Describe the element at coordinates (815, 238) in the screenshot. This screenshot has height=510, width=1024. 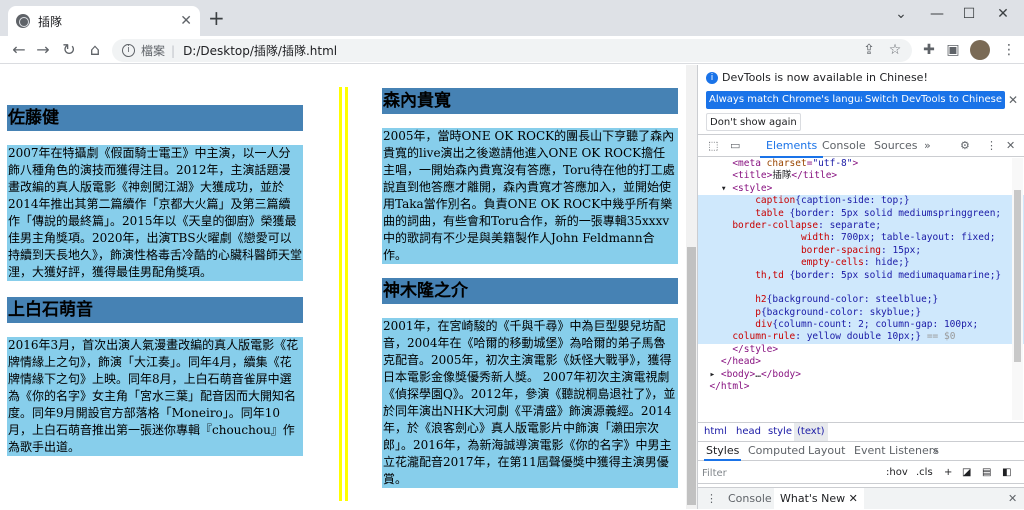
I see `css-selector: width` at that location.